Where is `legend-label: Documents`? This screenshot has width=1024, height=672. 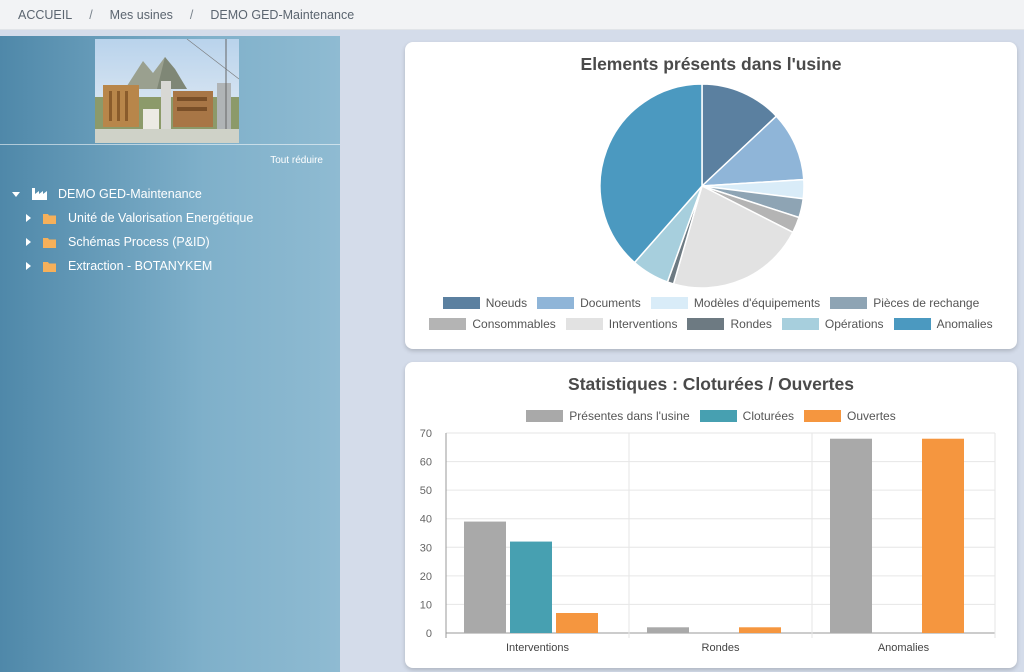 legend-label: Documents is located at coordinates (610, 303).